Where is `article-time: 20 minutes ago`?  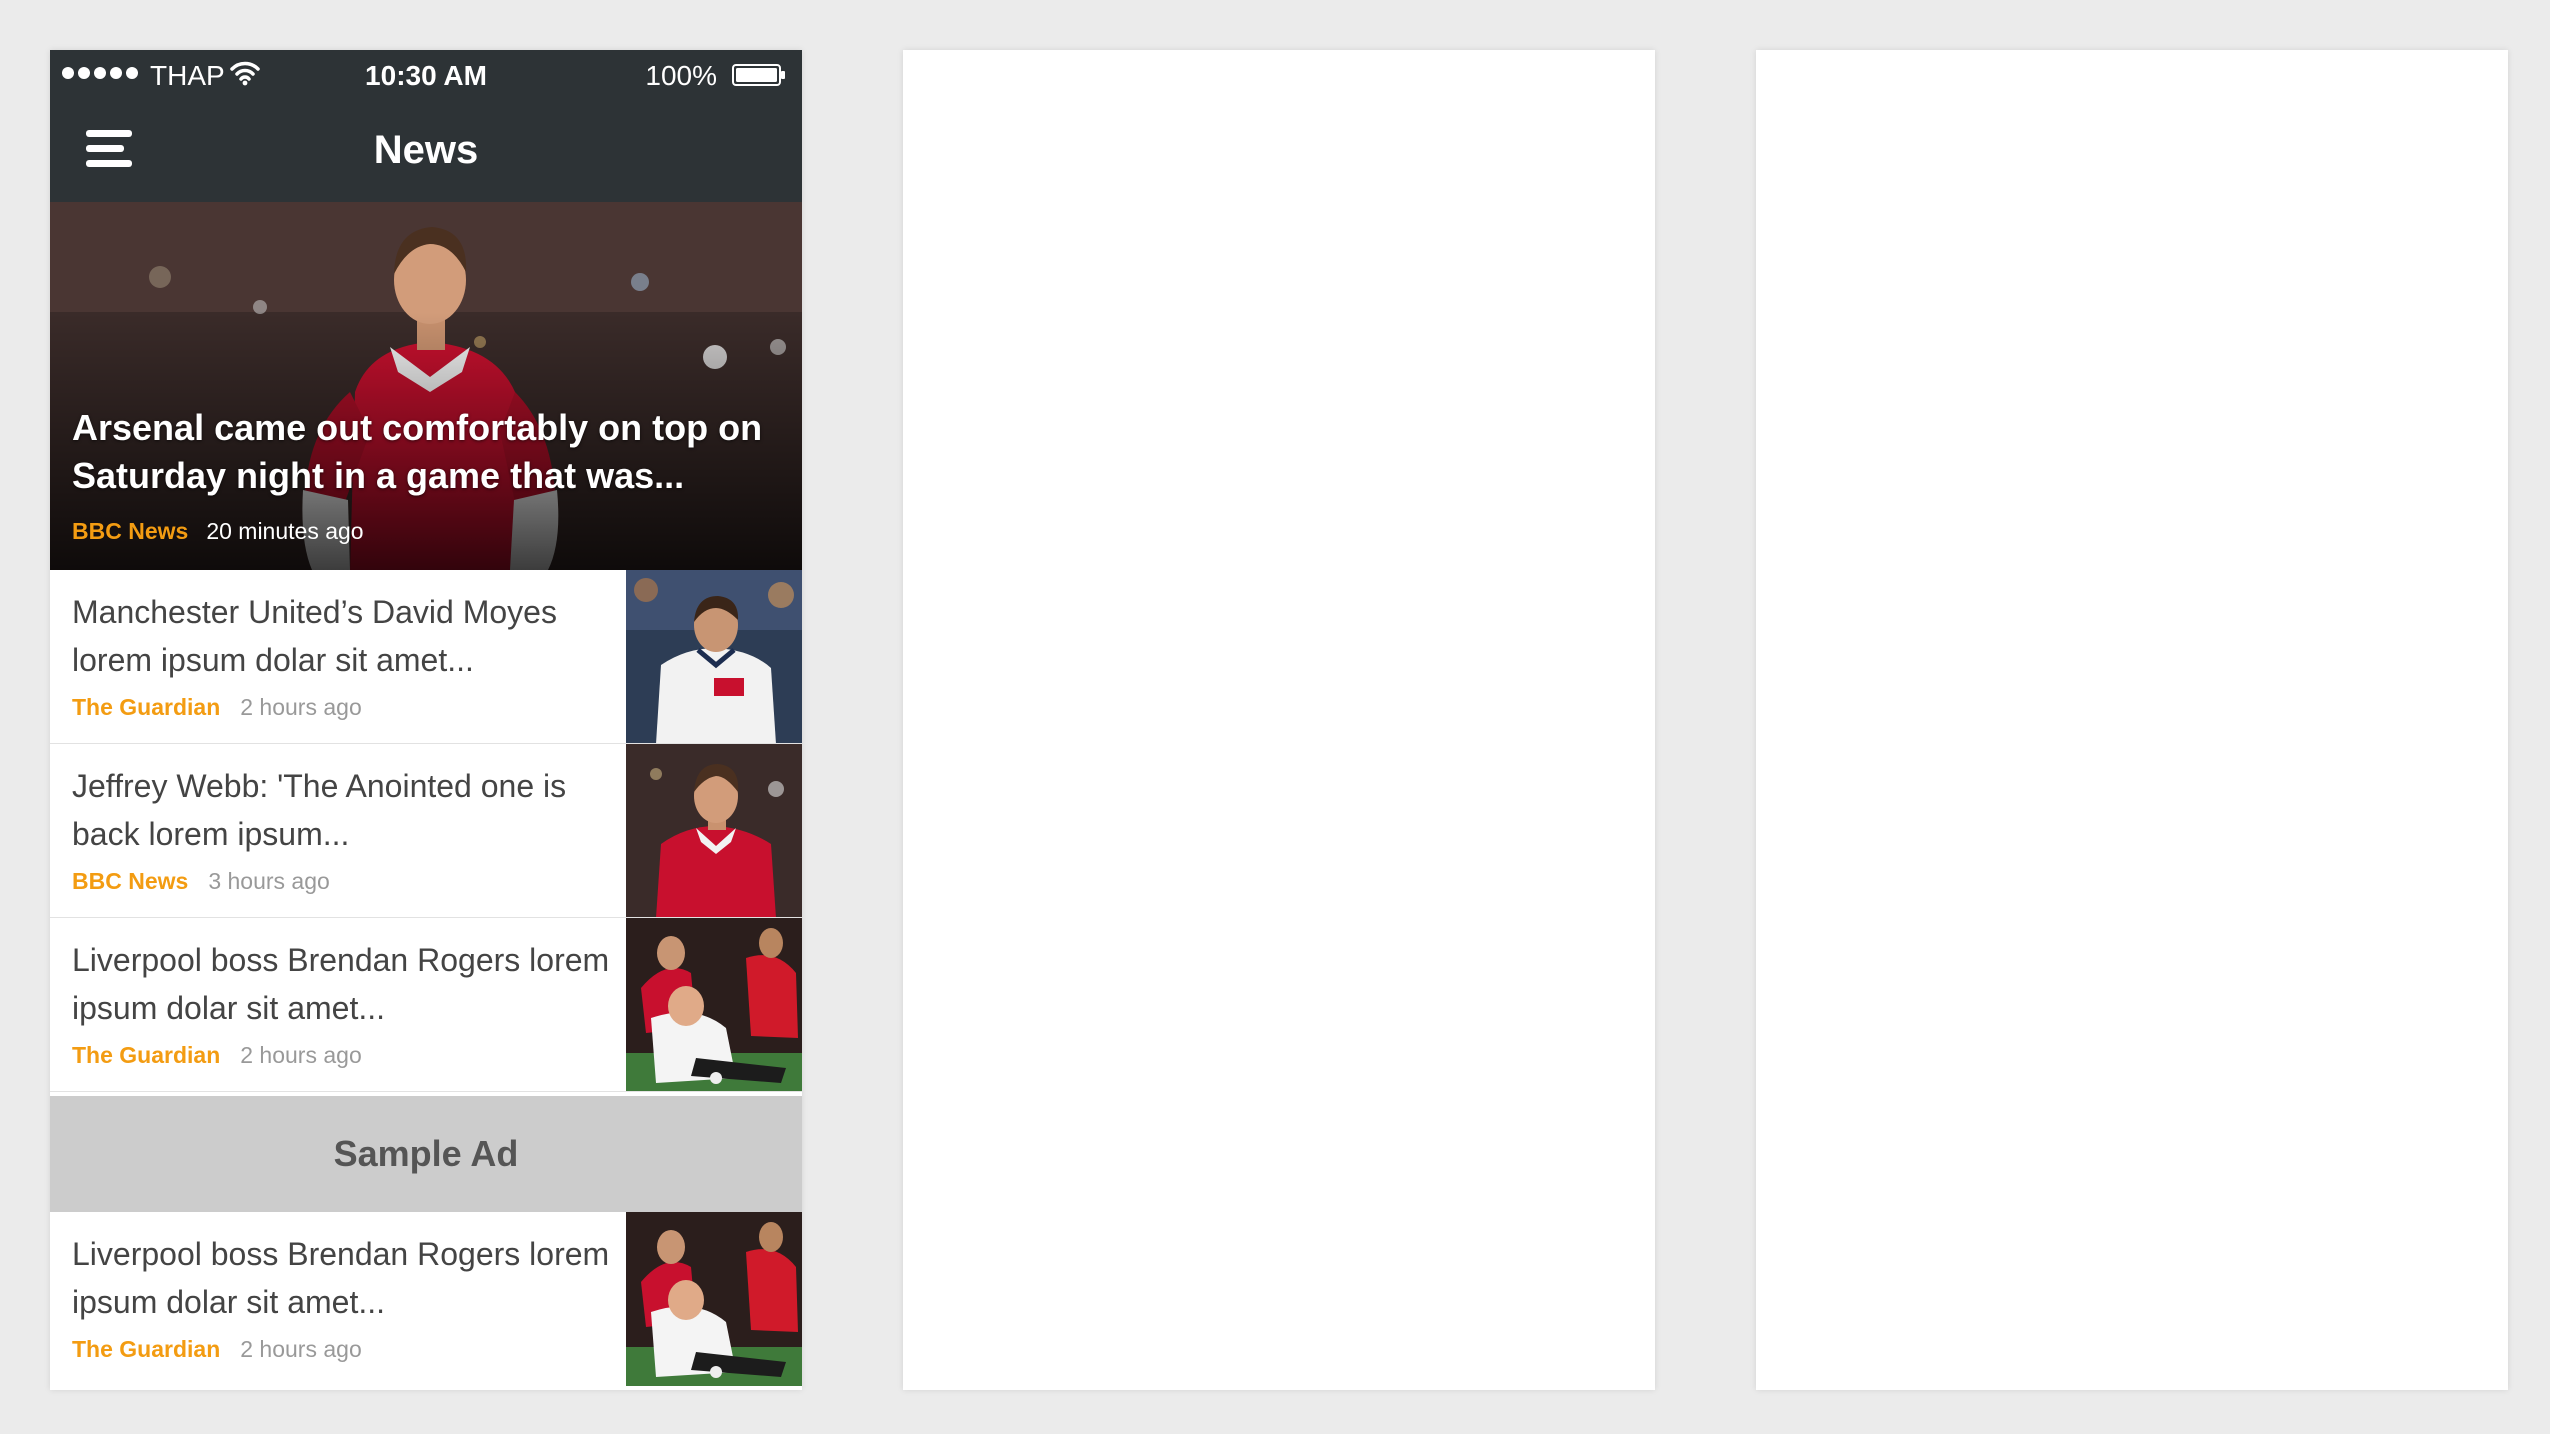 article-time: 20 minutes ago is located at coordinates (285, 531).